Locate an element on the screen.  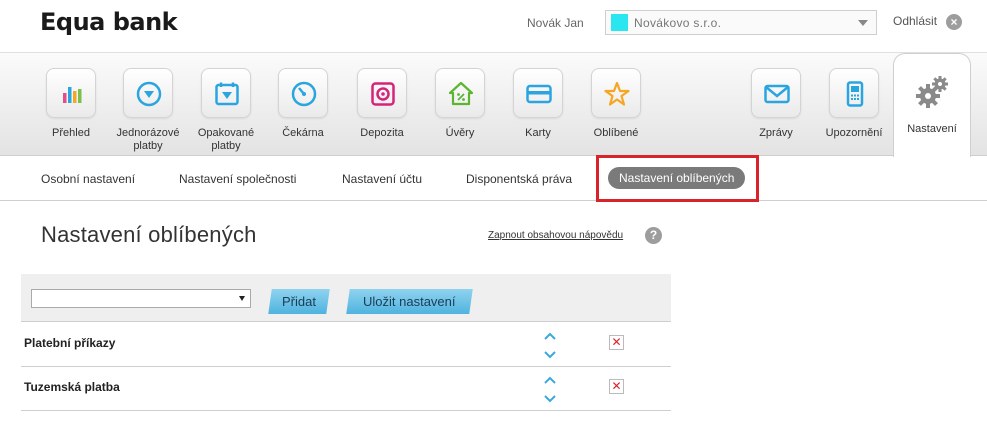
save-settings-button-label: Uložit nastavení is located at coordinates (409, 301).